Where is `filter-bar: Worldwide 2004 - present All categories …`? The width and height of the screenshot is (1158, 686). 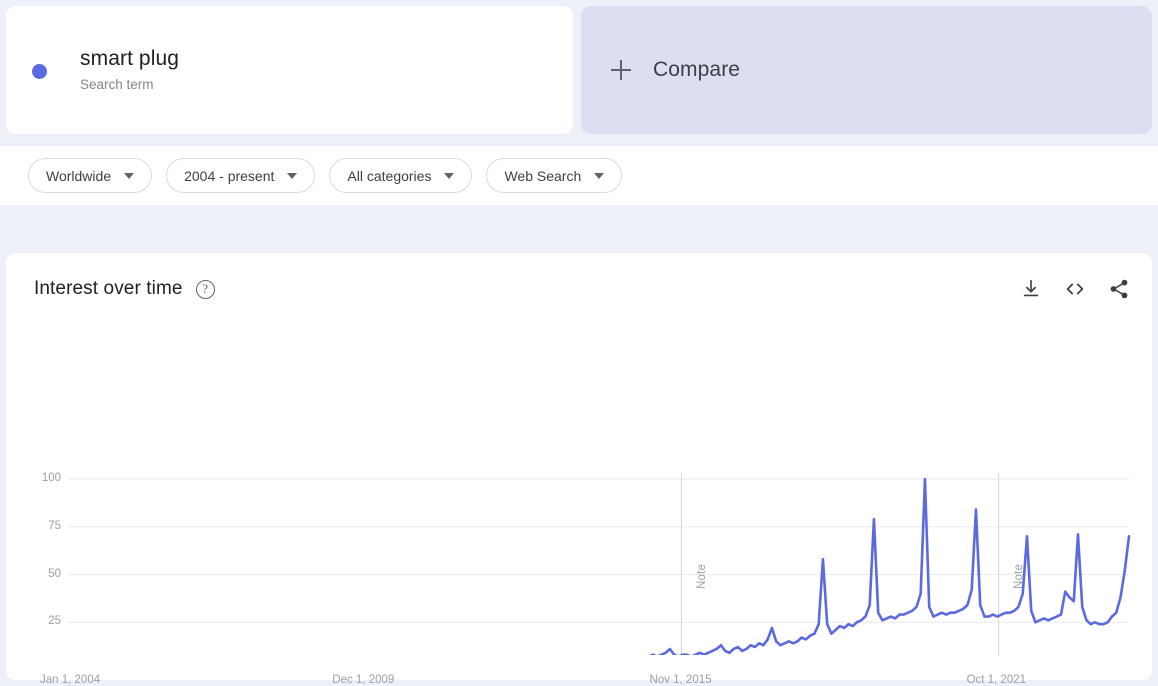 filter-bar: Worldwide 2004 - present All categories … is located at coordinates (579, 175).